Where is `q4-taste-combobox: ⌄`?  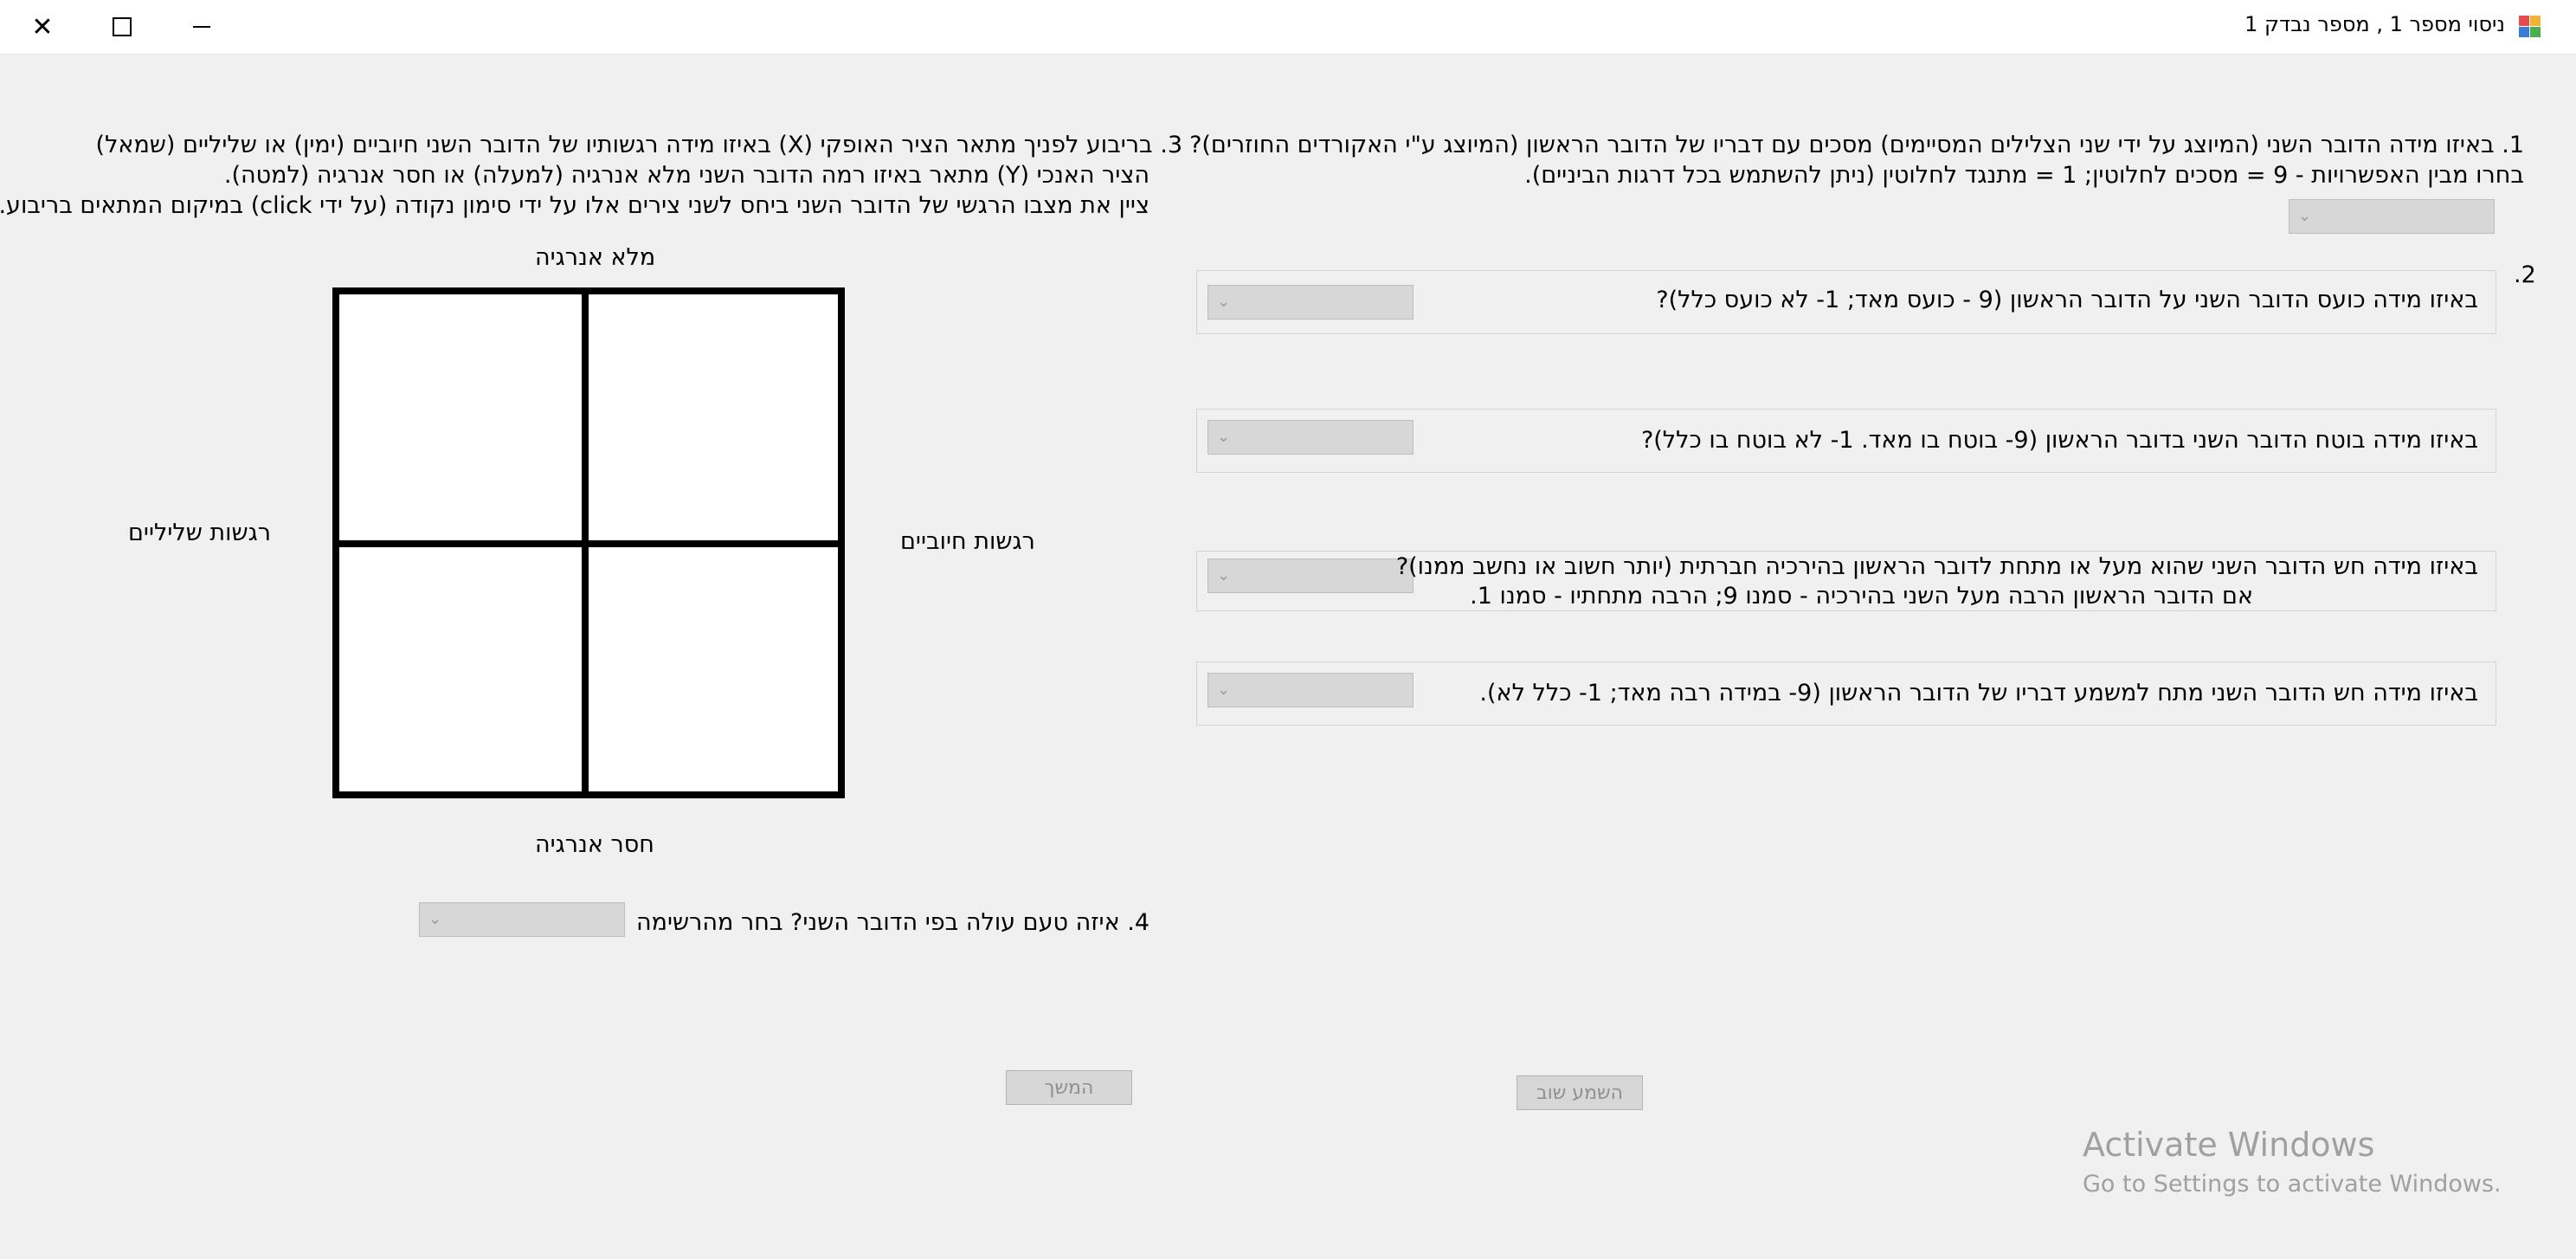
q4-taste-combobox: ⌄ is located at coordinates (522, 919).